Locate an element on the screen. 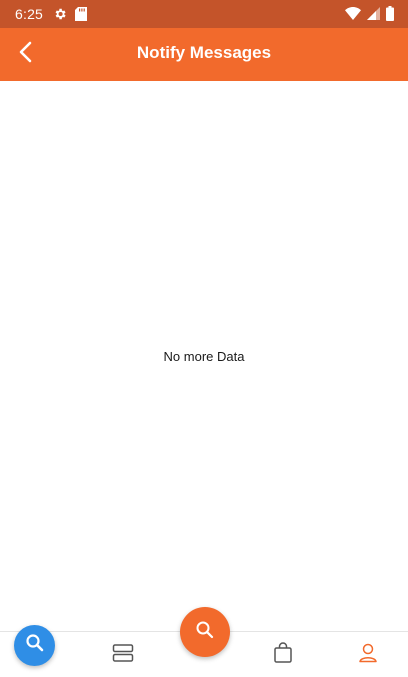 This screenshot has width=408, height=677. sd-card-icon is located at coordinates (81, 15).